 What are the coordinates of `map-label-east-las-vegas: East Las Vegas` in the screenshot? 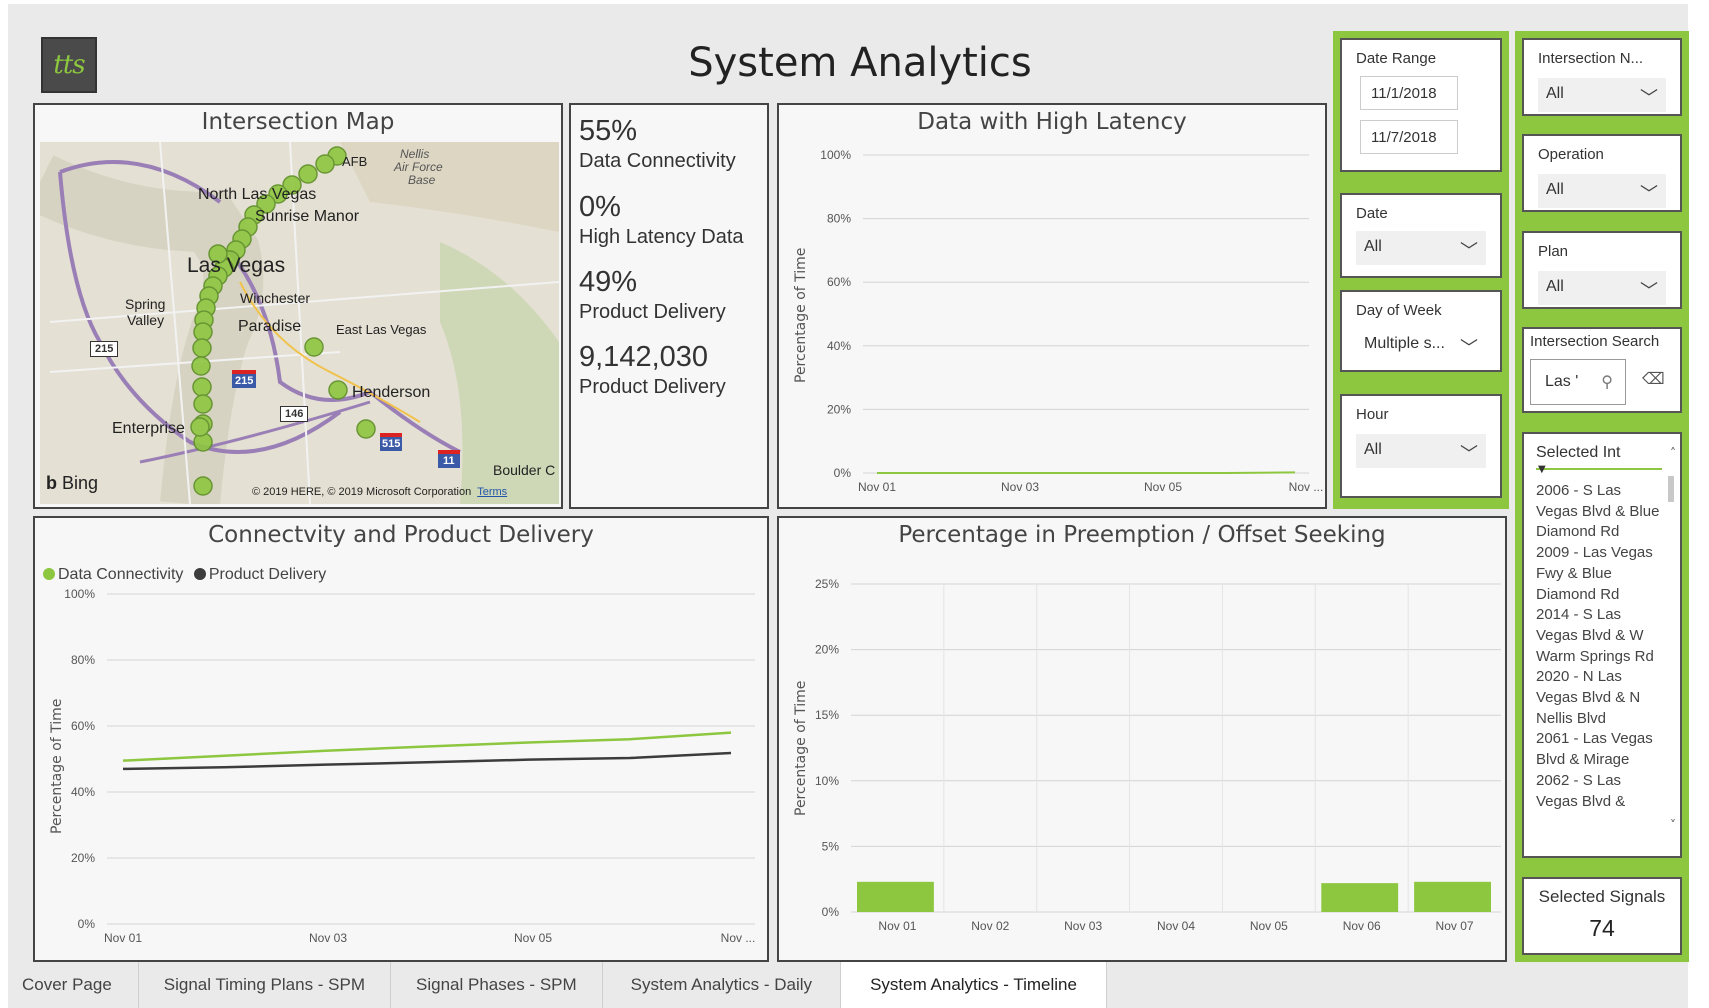 It's located at (381, 329).